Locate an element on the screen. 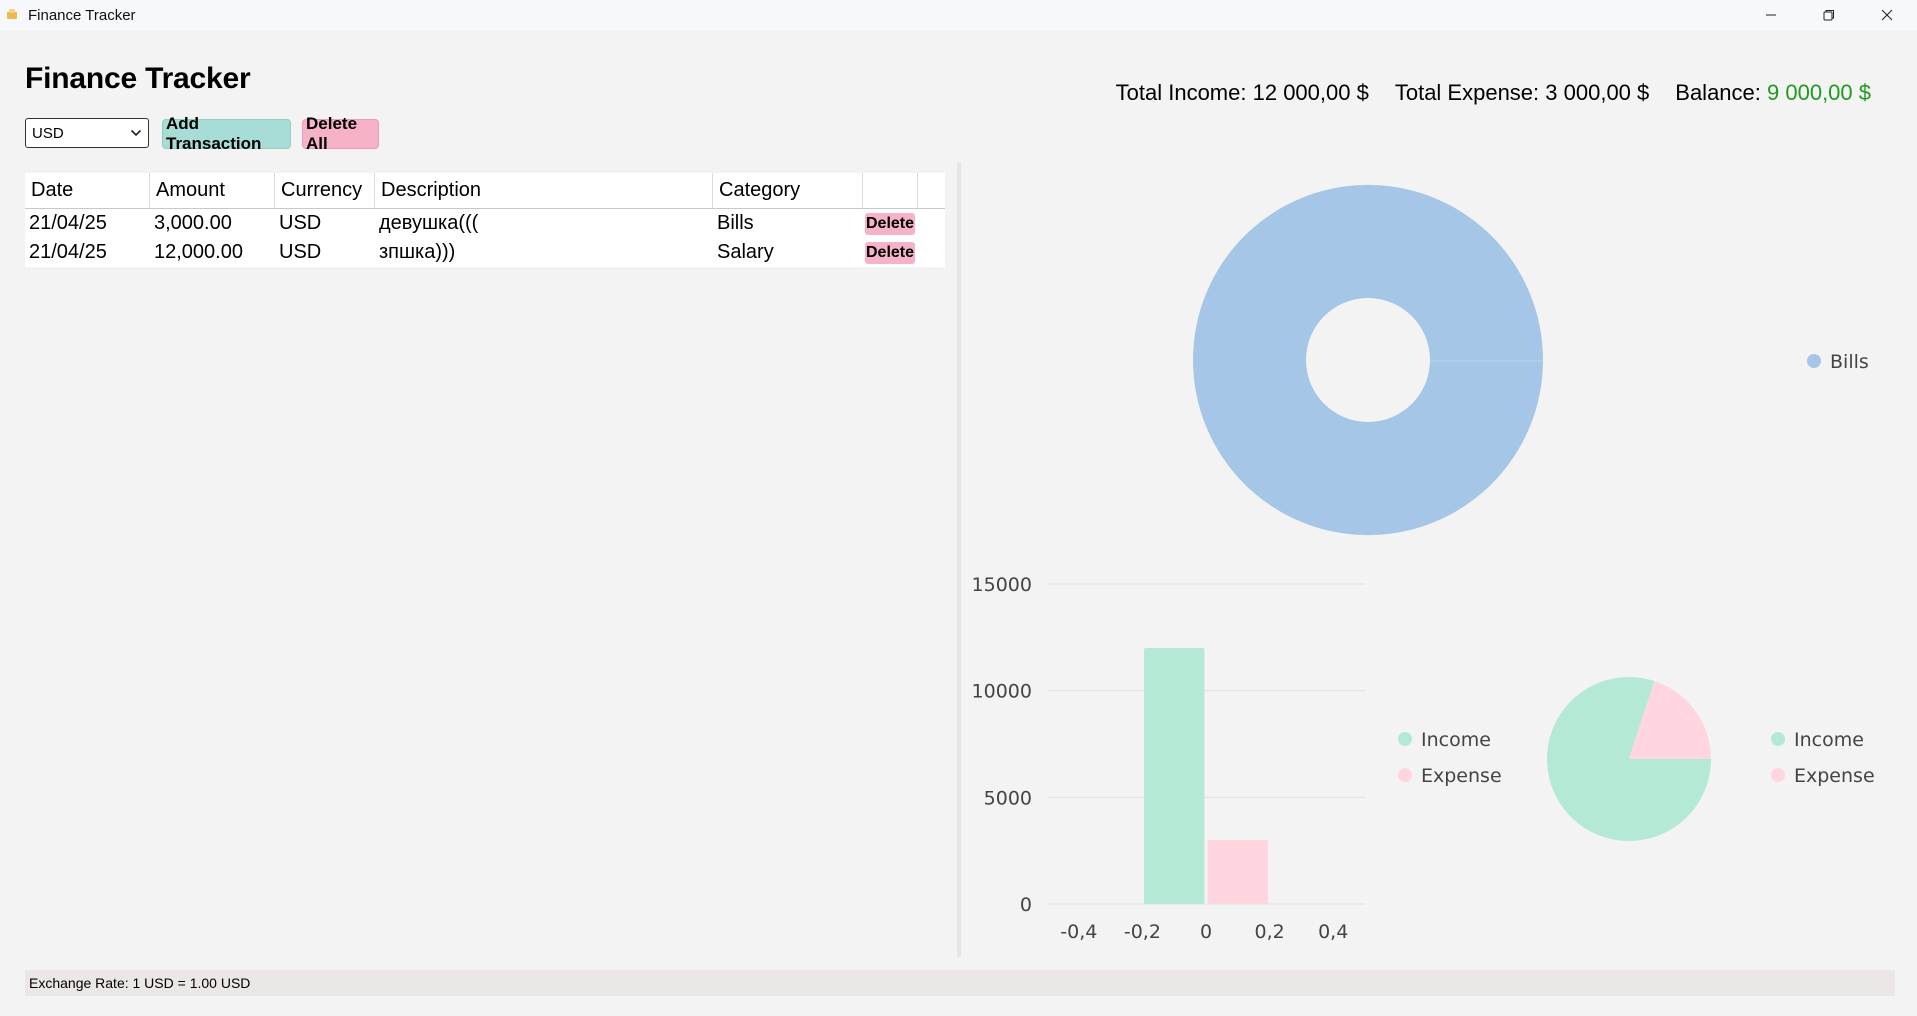 Image resolution: width=1917 pixels, height=1016 pixels. x-tick-label: 0,4 is located at coordinates (1333, 932).